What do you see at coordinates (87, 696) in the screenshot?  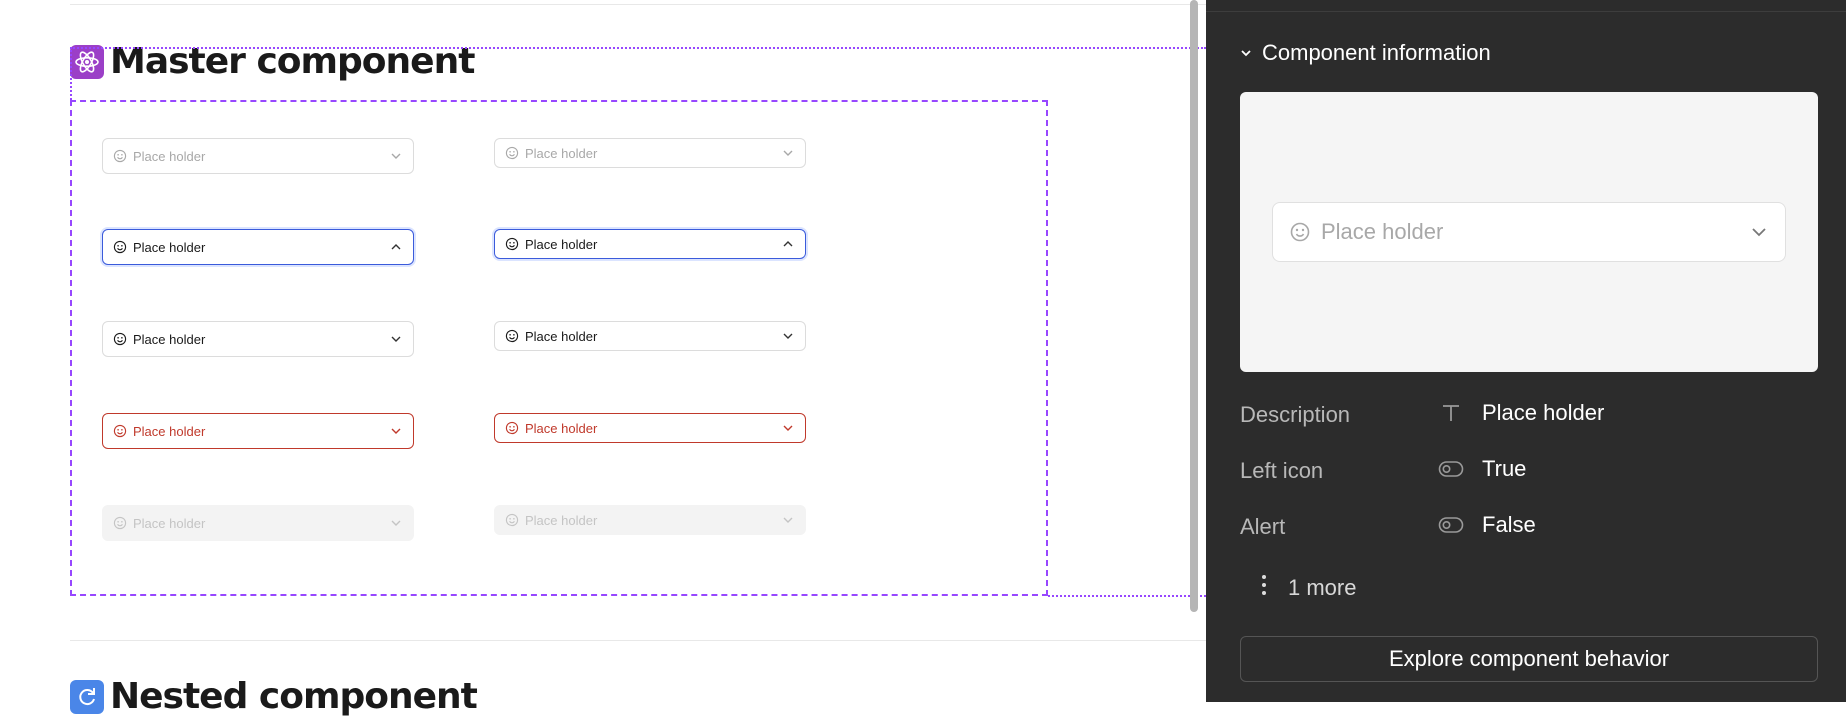 I see `refresh-icon` at bounding box center [87, 696].